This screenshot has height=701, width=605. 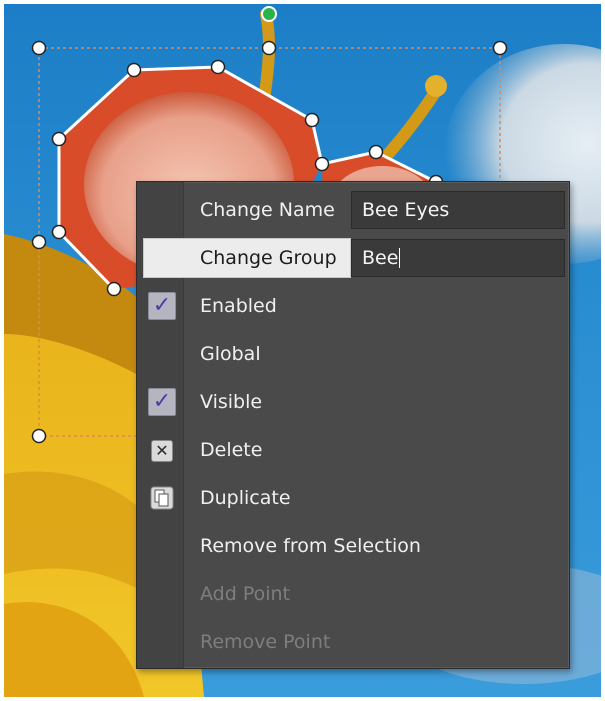 I want to click on text-caret, so click(x=400, y=257).